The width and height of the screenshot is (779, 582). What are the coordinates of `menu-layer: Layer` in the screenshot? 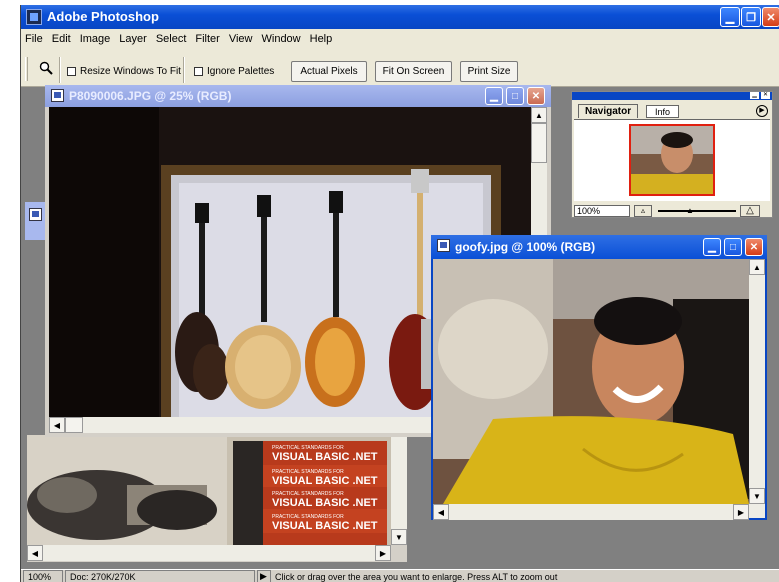 It's located at (133, 39).